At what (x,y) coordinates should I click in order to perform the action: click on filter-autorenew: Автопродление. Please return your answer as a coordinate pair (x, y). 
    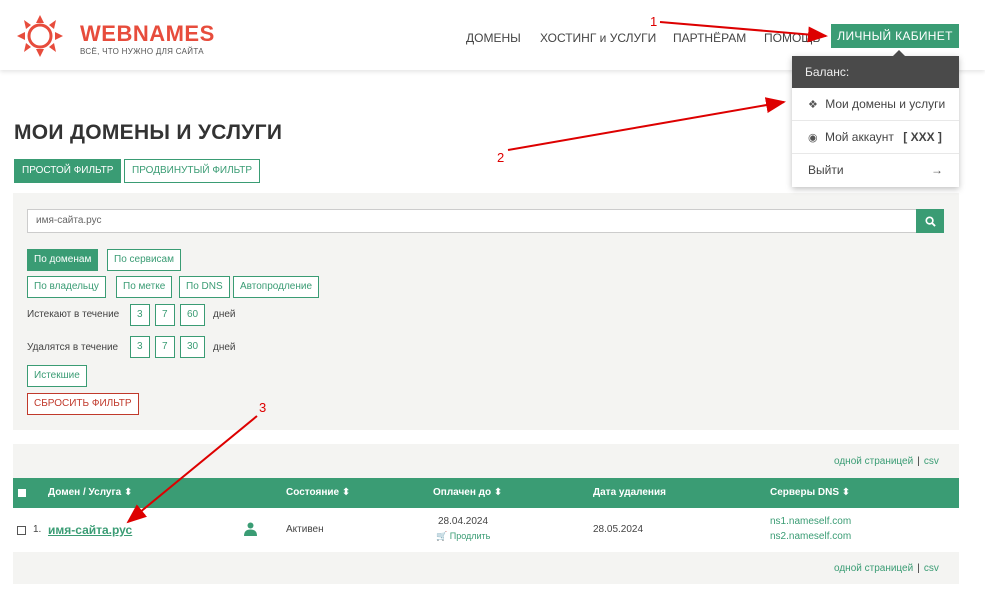
    Looking at the image, I should click on (276, 287).